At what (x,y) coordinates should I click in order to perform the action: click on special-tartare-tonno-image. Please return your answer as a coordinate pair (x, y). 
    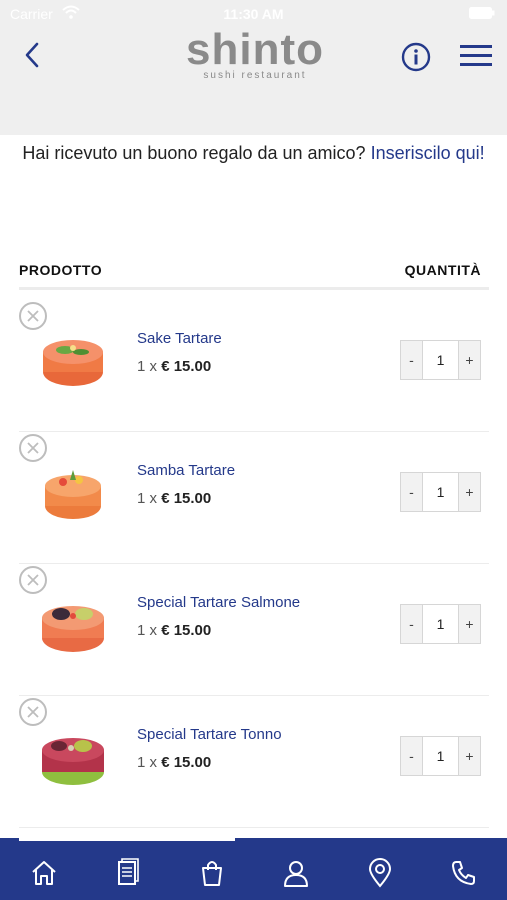
    Looking at the image, I should click on (73, 761).